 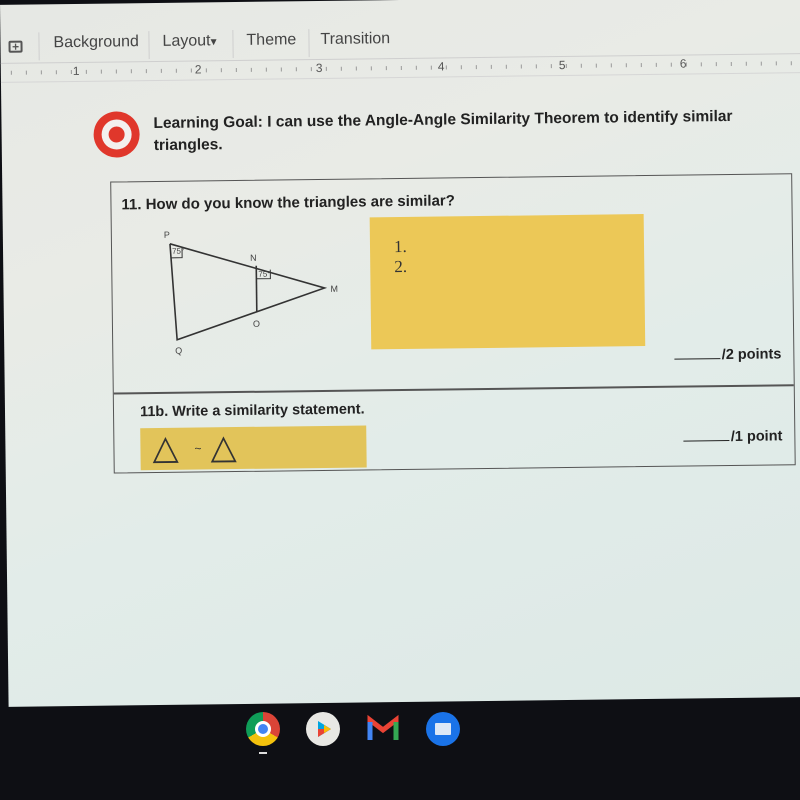 What do you see at coordinates (323, 729) in the screenshot?
I see `play-store-icon` at bounding box center [323, 729].